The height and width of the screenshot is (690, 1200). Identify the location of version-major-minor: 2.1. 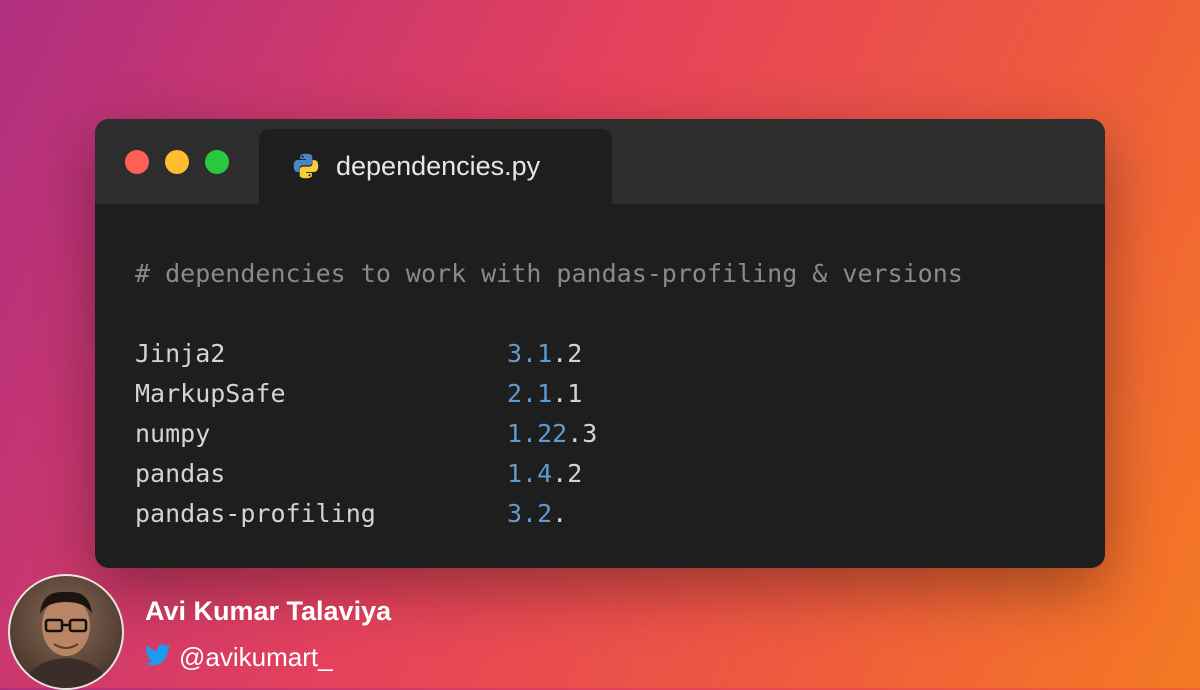
(530, 393).